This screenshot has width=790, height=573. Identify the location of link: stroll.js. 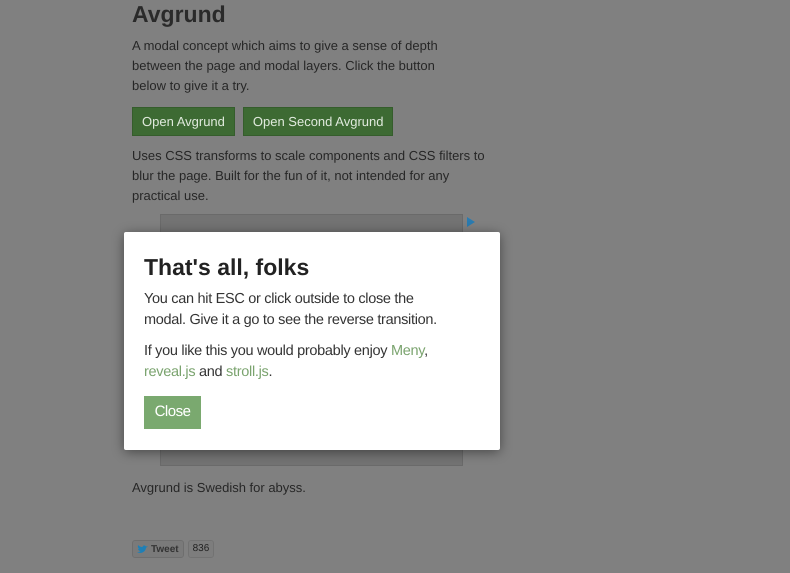
(247, 372).